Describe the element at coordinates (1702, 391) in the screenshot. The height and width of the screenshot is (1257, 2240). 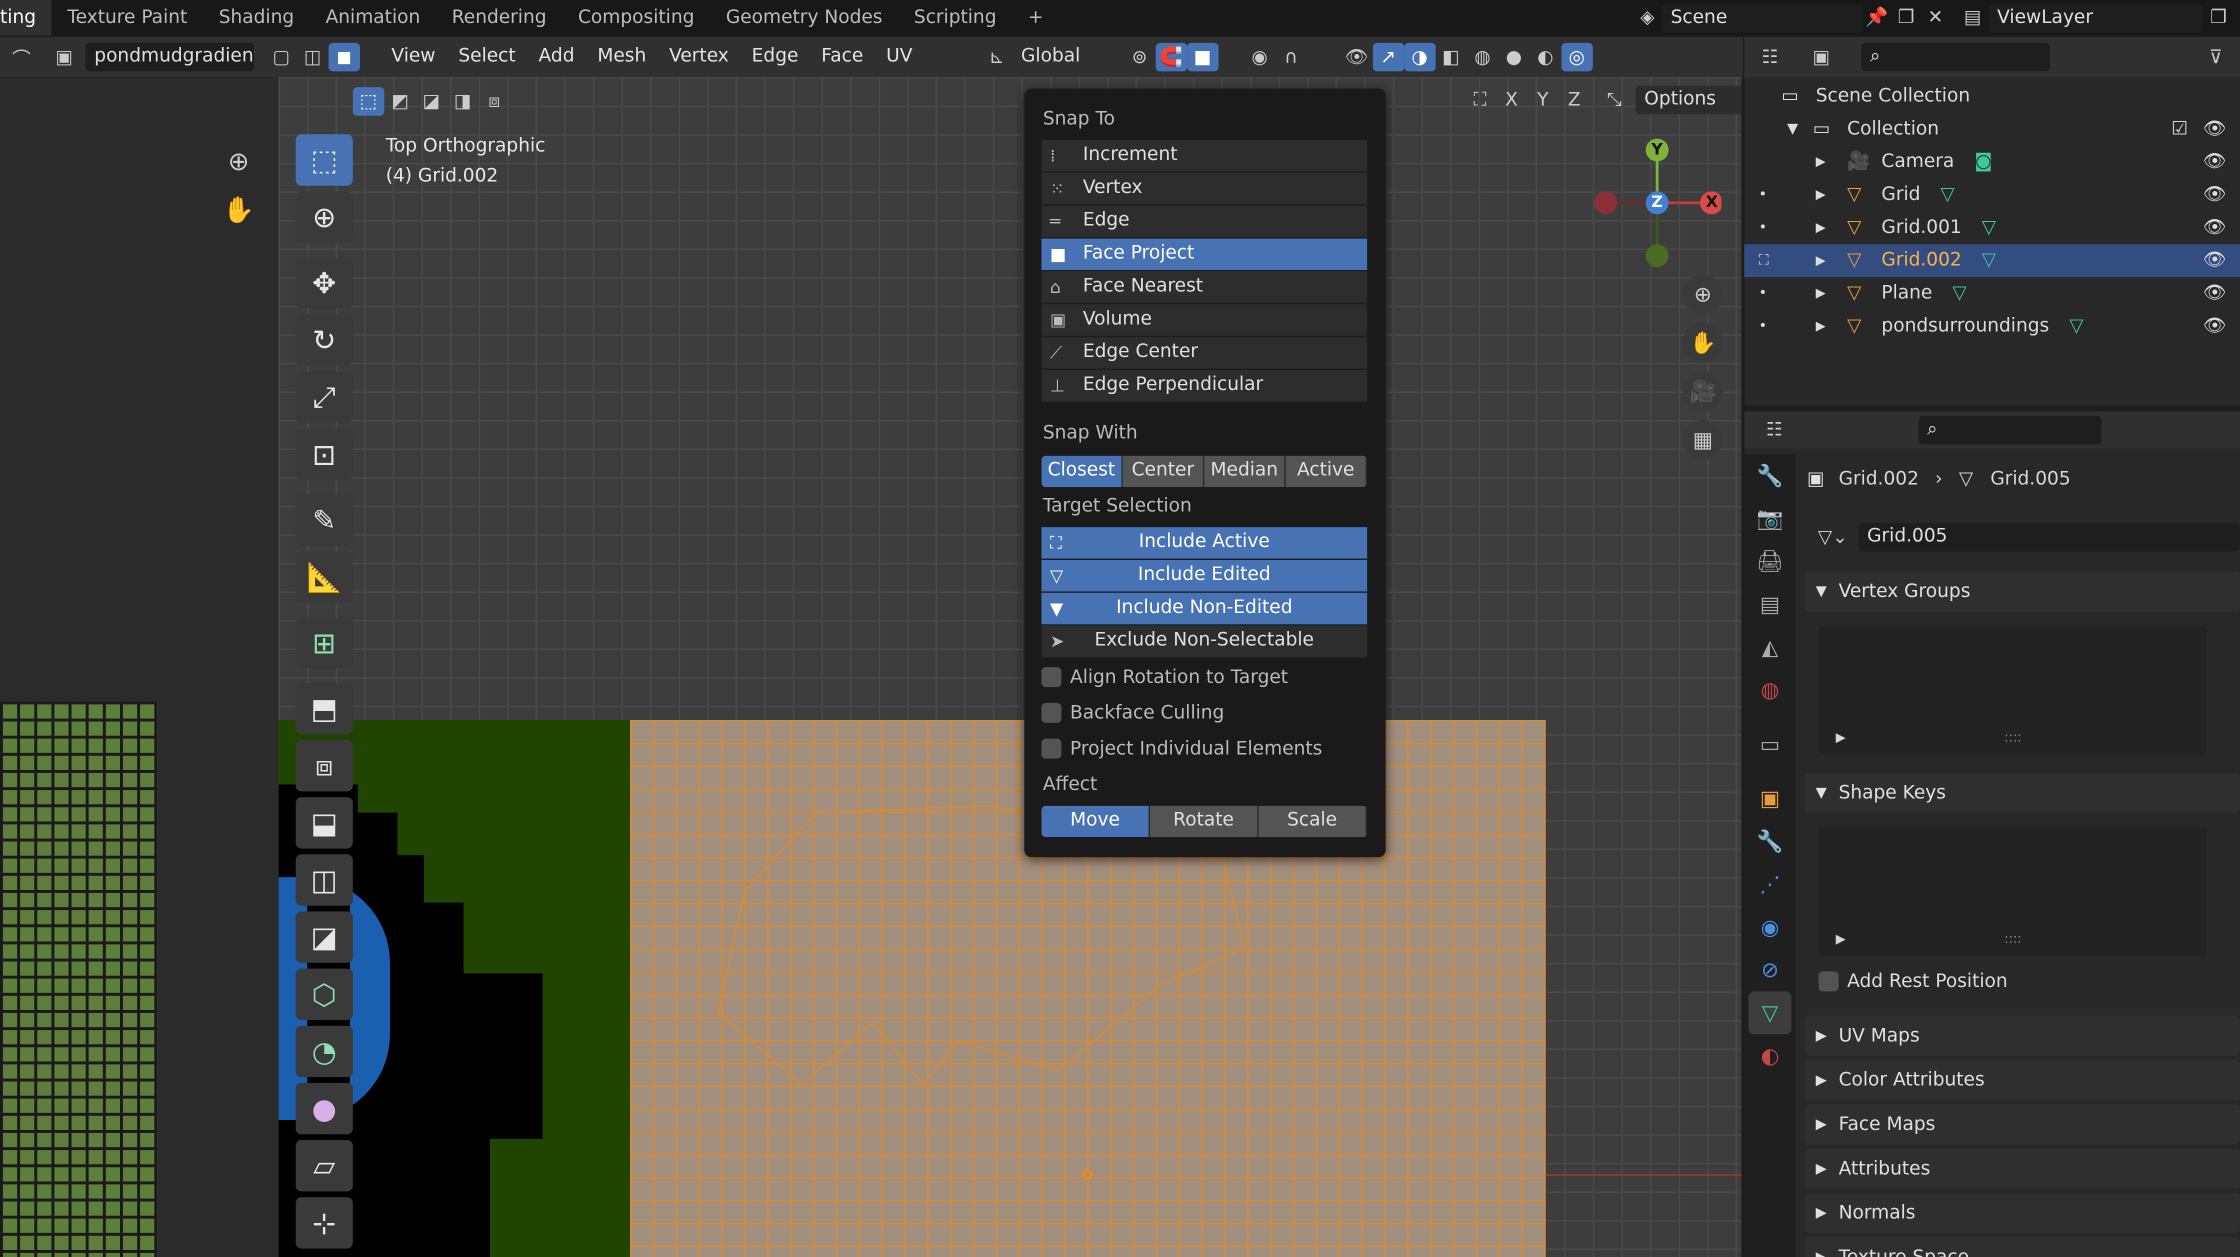
I see `camera-view-icon: 🎥` at that location.